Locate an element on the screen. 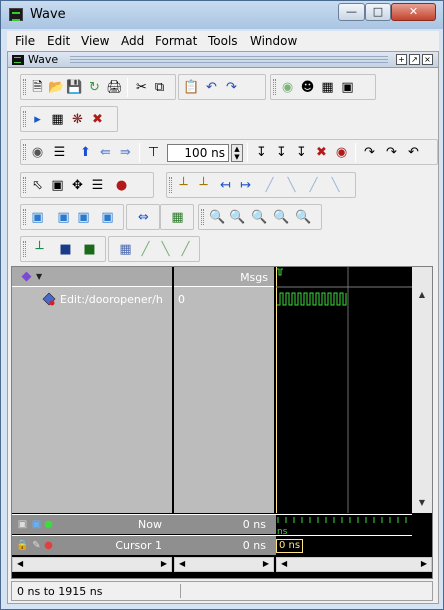 This screenshot has width=444, height=610. delete-cursor-icon: ▣ is located at coordinates (63, 217).